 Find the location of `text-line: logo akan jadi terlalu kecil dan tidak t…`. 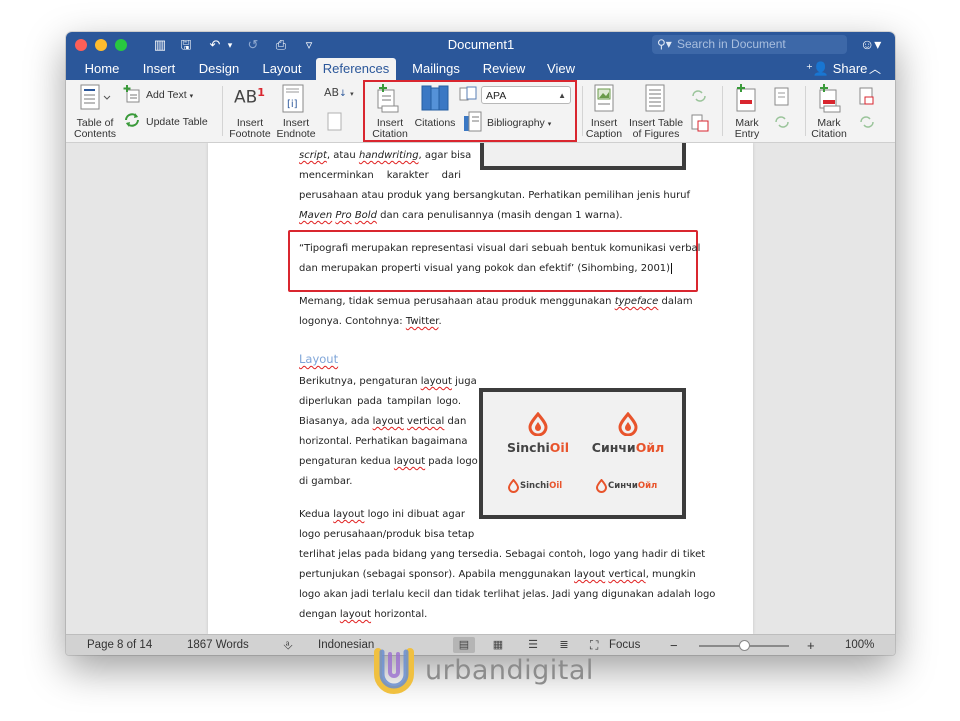

text-line: logo akan jadi terlalu kecil dan tidak t… is located at coordinates (507, 595).